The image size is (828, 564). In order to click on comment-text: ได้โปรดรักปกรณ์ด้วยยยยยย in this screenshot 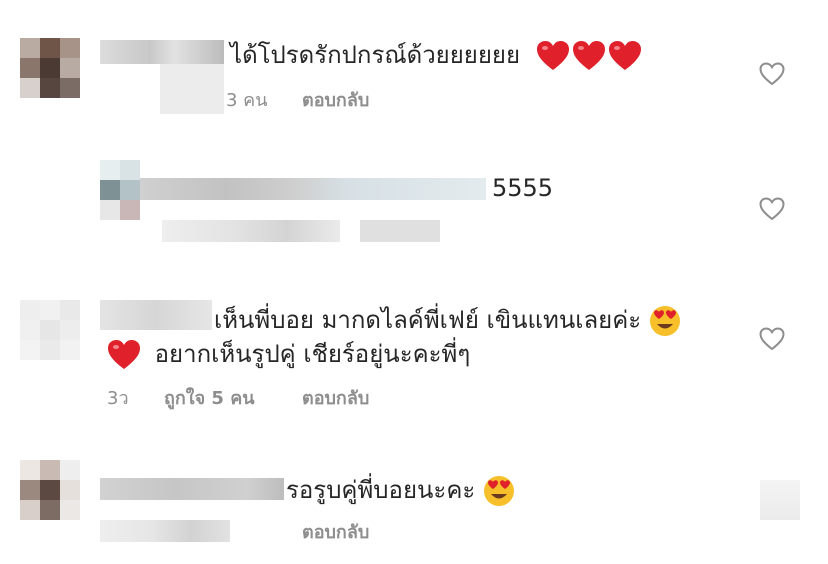, I will do `click(436, 55)`.